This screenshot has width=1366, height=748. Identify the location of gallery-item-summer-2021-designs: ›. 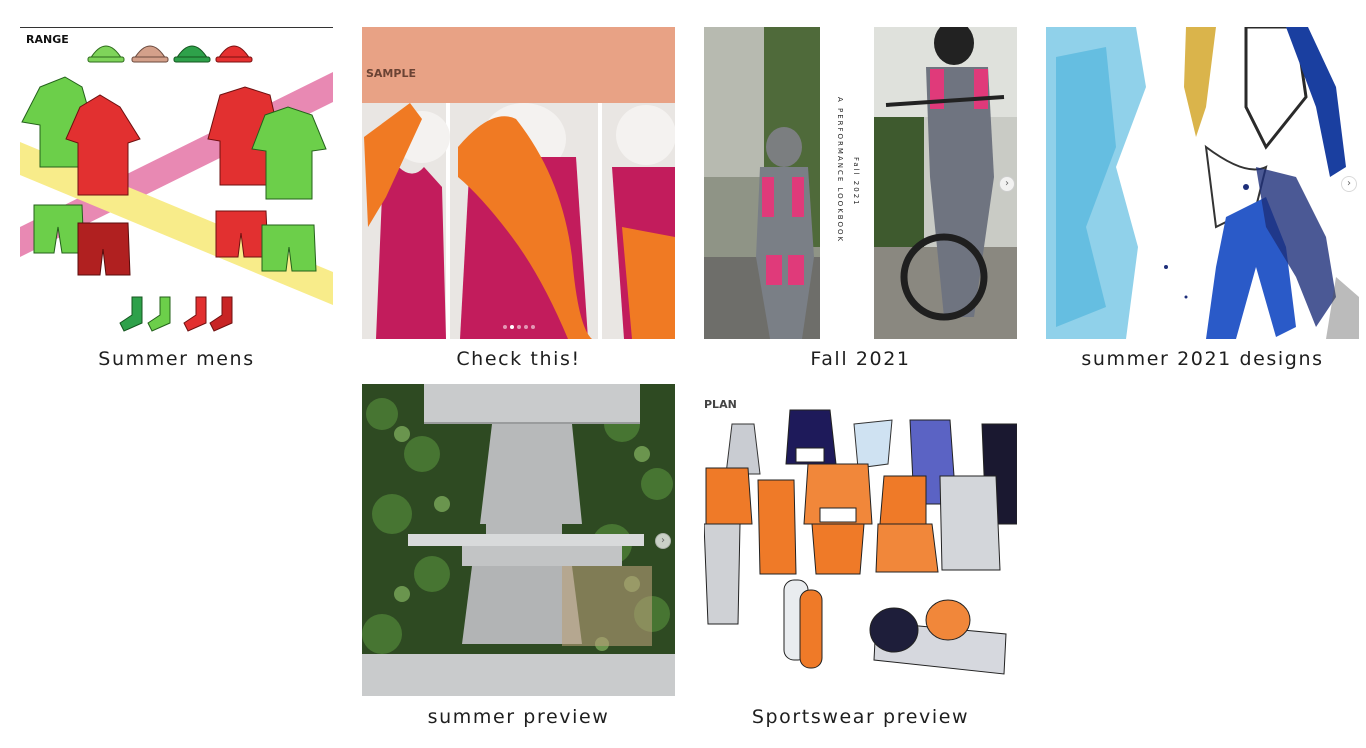
(1202, 183).